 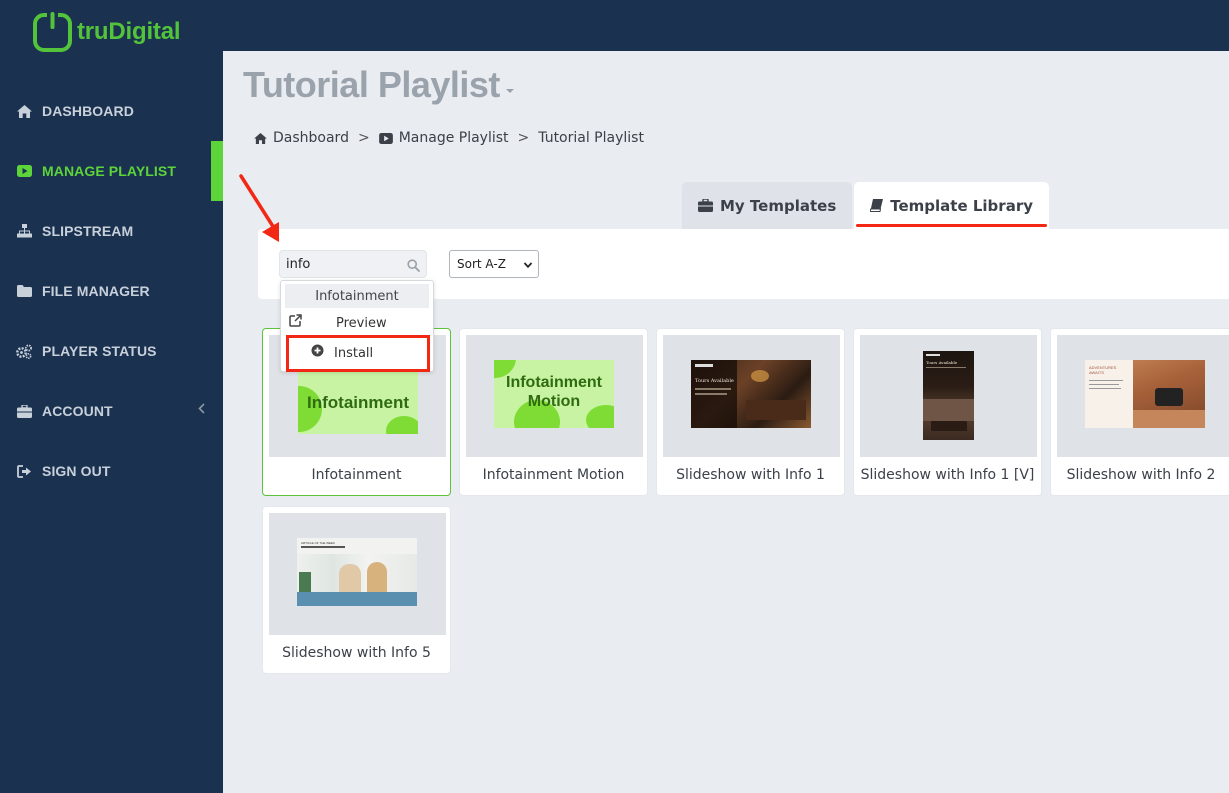 I want to click on template-preview-image: Infotainment Motion, so click(x=554, y=394).